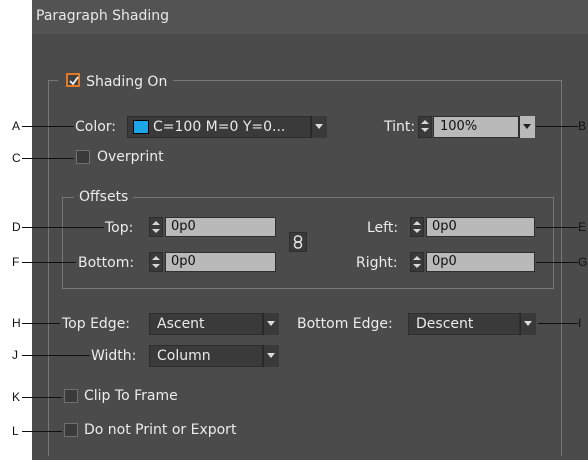 This screenshot has width=588, height=460. What do you see at coordinates (71, 396) in the screenshot?
I see `clip-to-frame-checkbox` at bounding box center [71, 396].